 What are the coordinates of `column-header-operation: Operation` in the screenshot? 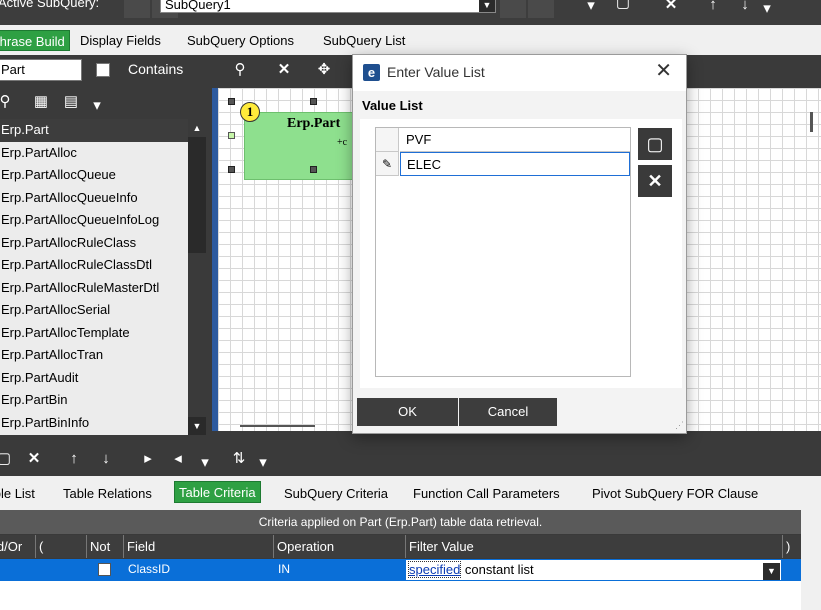 It's located at (340, 546).